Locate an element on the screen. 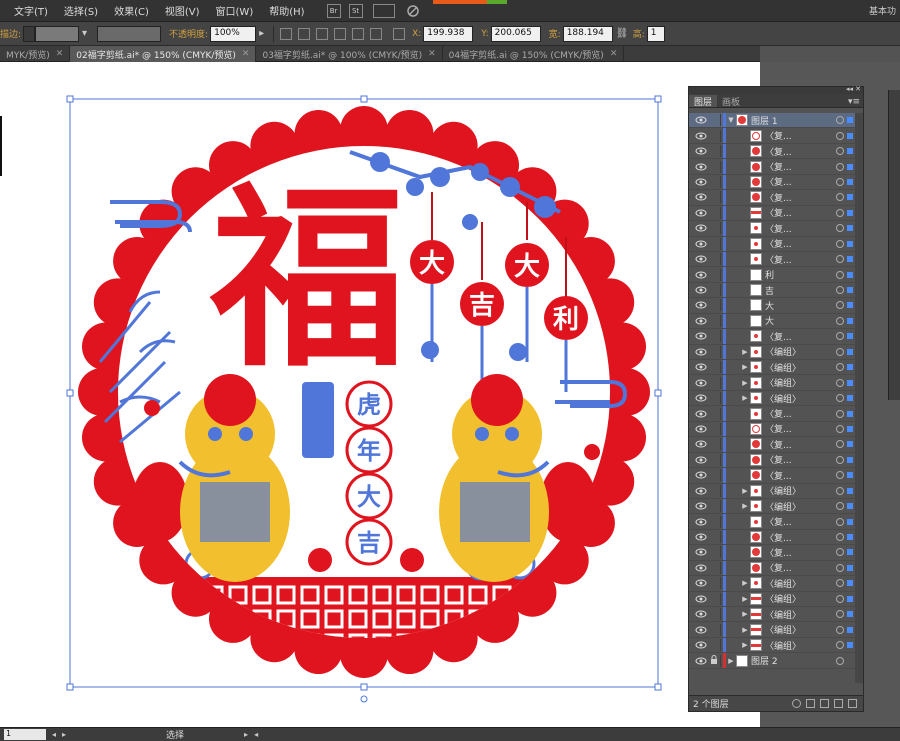 The image size is (900, 741). menu-type: 文字(T) is located at coordinates (28, 10).